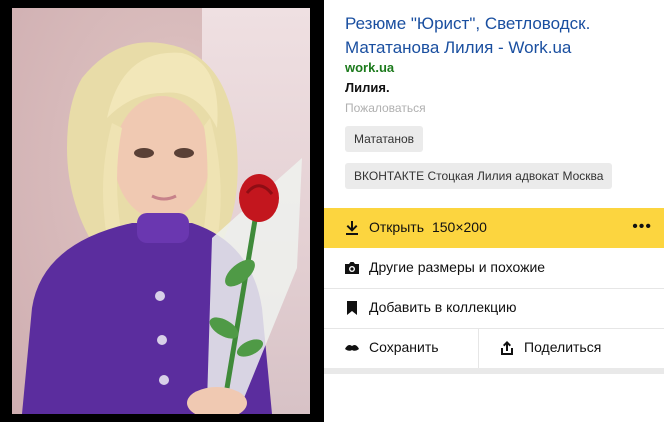 Image resolution: width=664 pixels, height=422 pixels. What do you see at coordinates (367, 87) in the screenshot?
I see `result-snippet: Лилия.` at bounding box center [367, 87].